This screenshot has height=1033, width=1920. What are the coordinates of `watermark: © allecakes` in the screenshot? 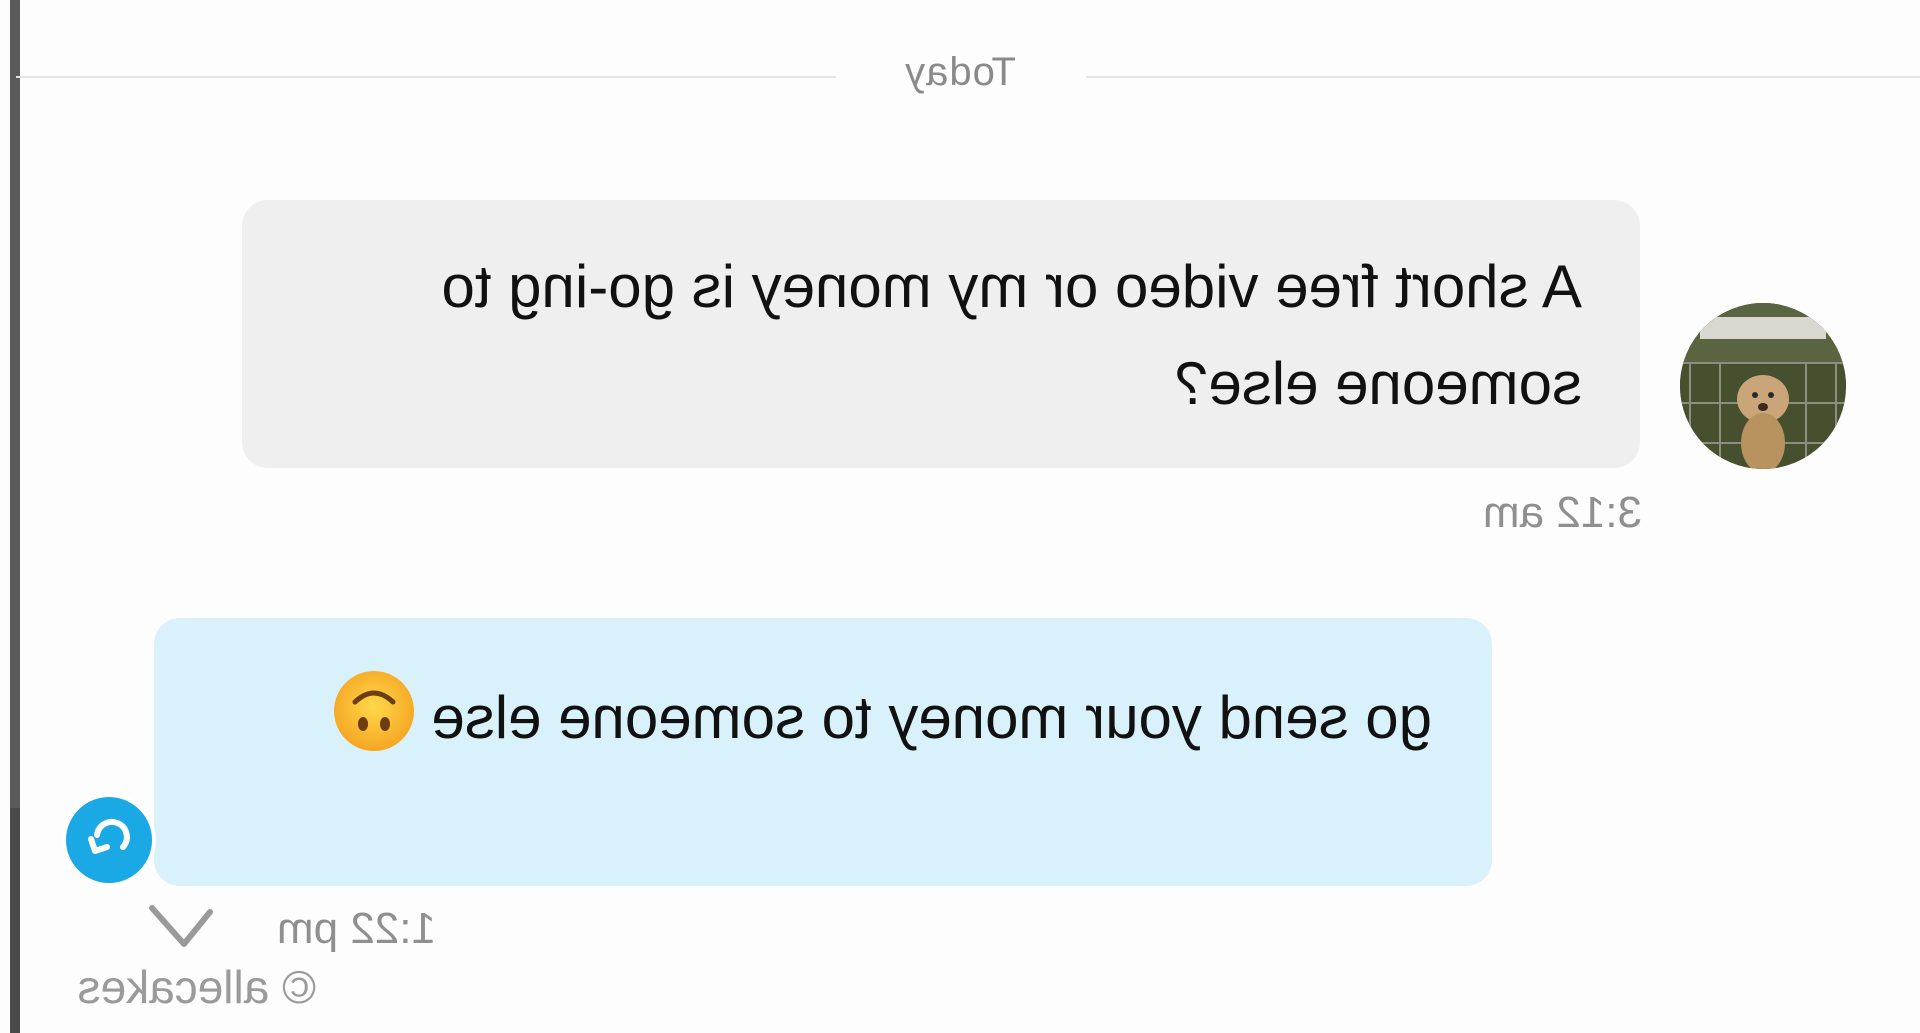 It's located at (196, 987).